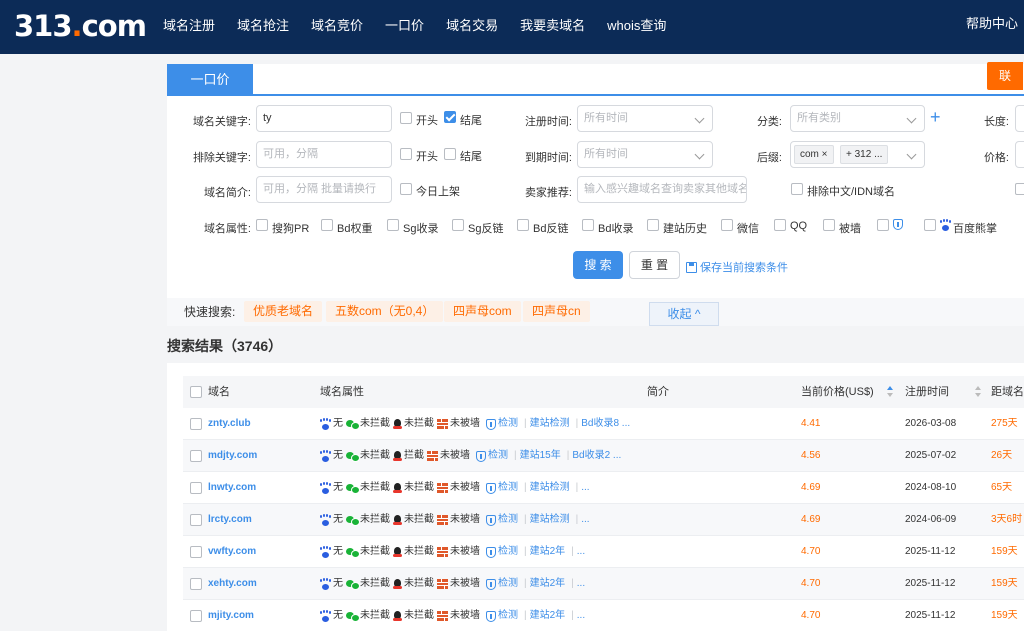 Image resolution: width=1024 pixels, height=631 pixels. Describe the element at coordinates (482, 311) in the screenshot. I see `quick-tag-four-letter-com: 四声母com` at that location.